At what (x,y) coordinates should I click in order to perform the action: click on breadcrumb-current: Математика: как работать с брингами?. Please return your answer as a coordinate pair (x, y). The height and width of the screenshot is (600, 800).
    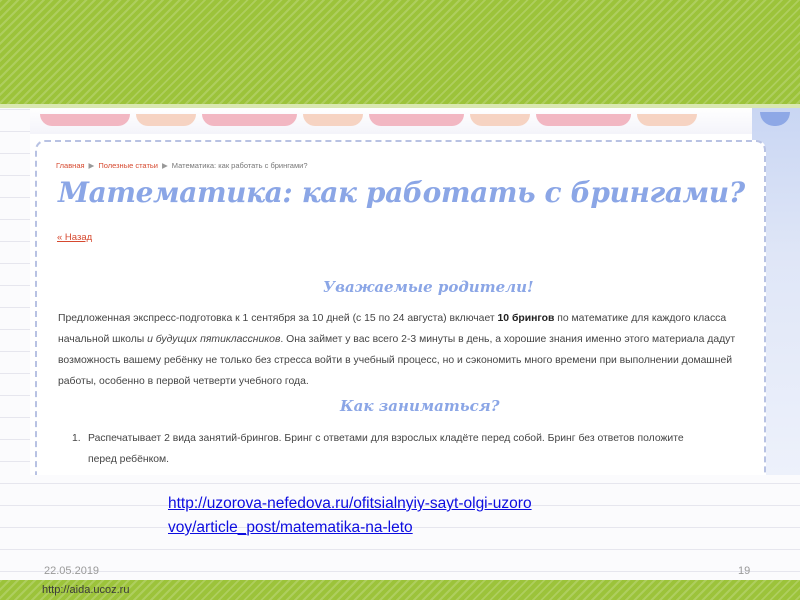
    Looking at the image, I should click on (239, 165).